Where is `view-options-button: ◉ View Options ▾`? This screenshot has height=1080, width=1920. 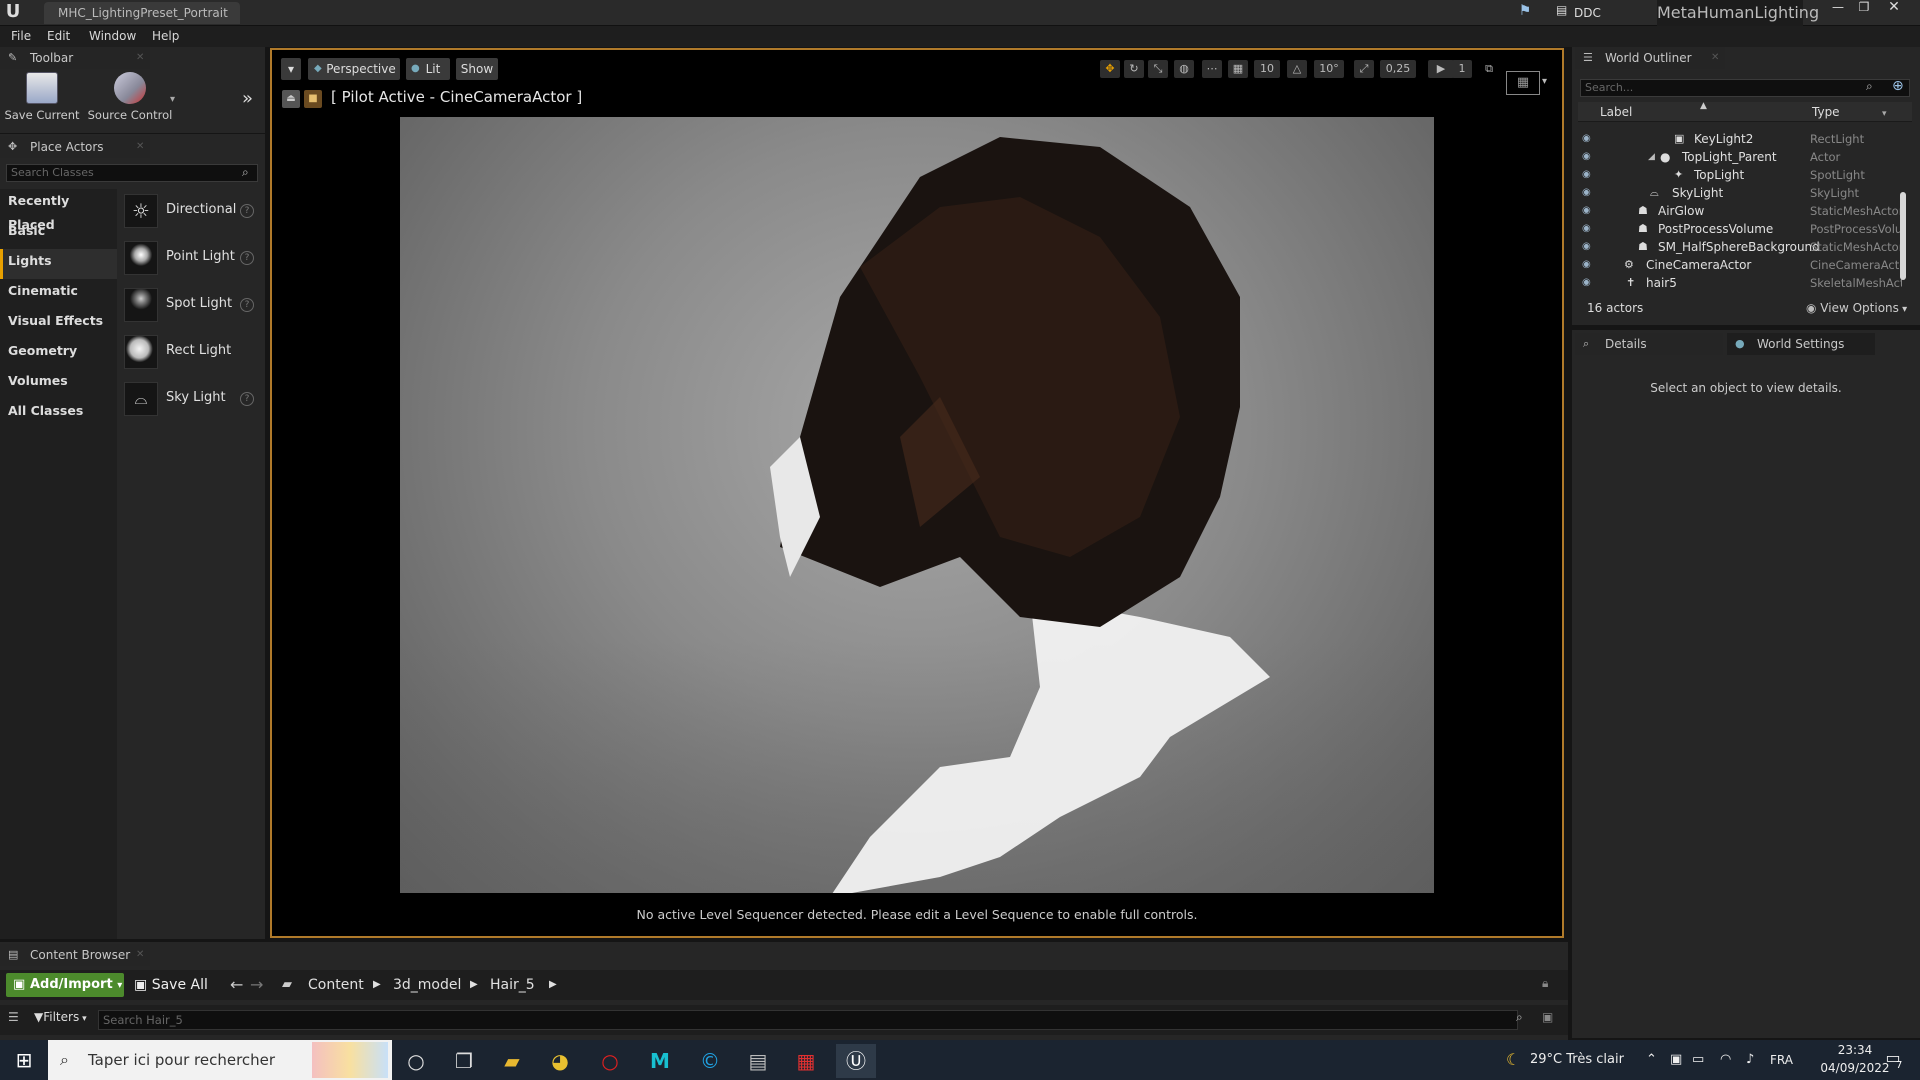 view-options-button: ◉ View Options ▾ is located at coordinates (1856, 308).